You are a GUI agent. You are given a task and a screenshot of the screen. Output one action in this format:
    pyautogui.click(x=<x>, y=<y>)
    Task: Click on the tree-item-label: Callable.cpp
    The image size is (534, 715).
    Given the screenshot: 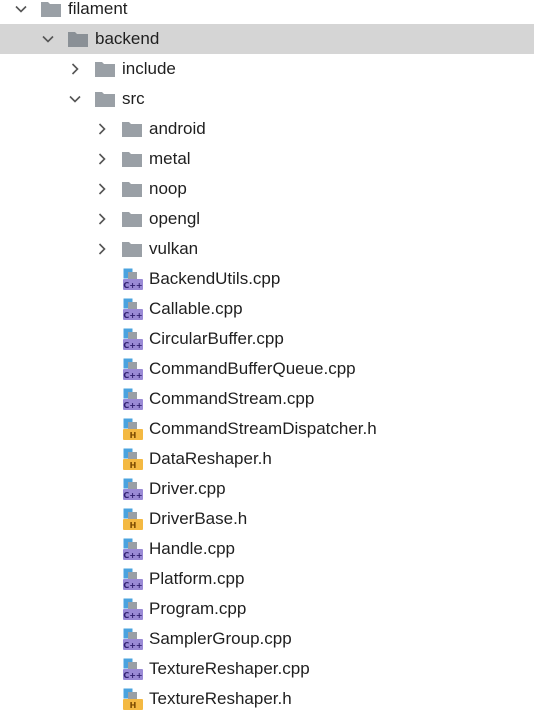 What is the action you would take?
    pyautogui.click(x=196, y=308)
    